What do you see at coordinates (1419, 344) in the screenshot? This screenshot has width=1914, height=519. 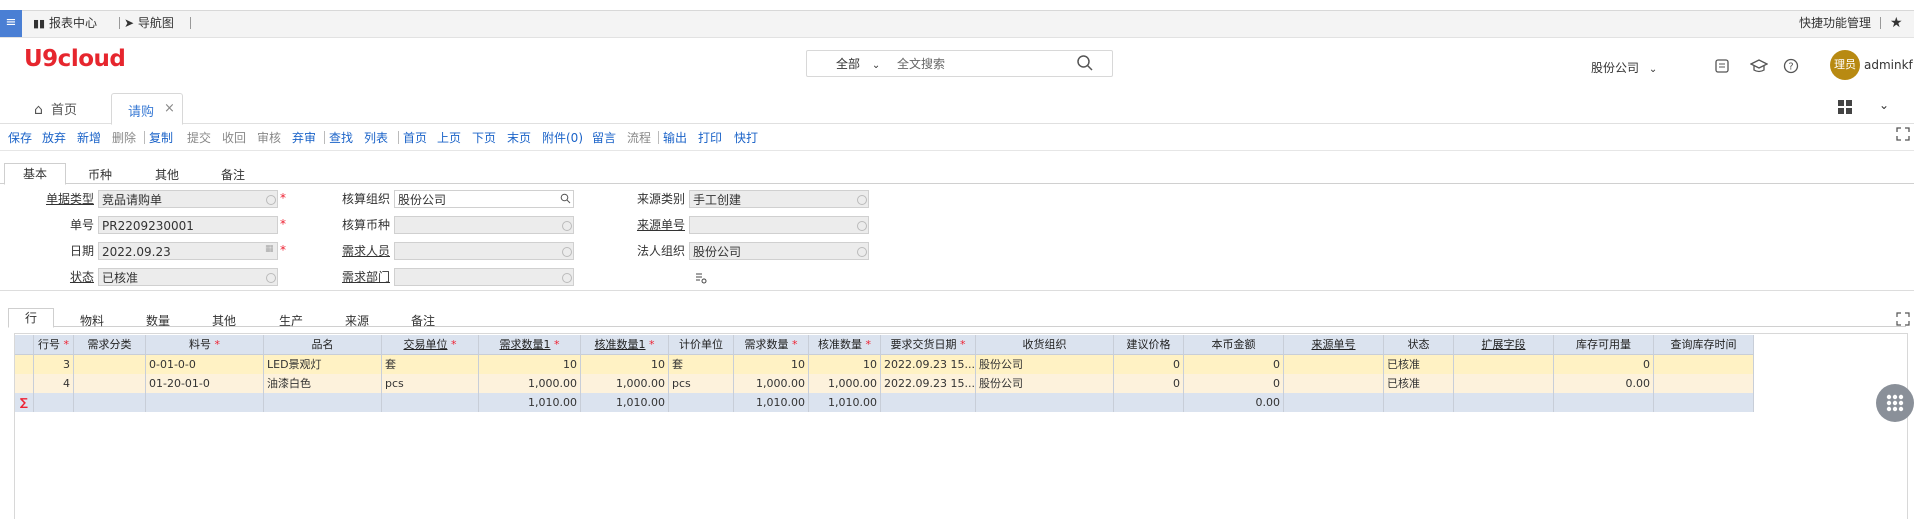 I see `column-header: 状态` at bounding box center [1419, 344].